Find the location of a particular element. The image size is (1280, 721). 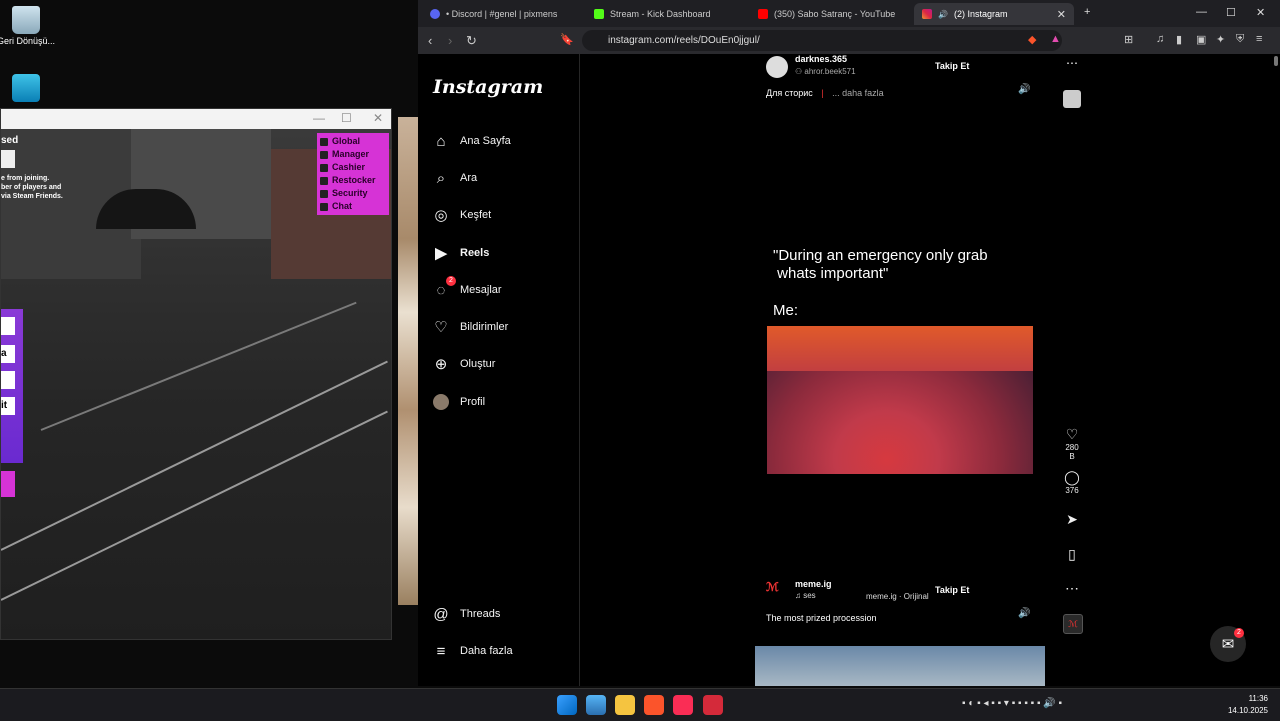

reel2-audio: ♫ ses is located at coordinates (805, 595).